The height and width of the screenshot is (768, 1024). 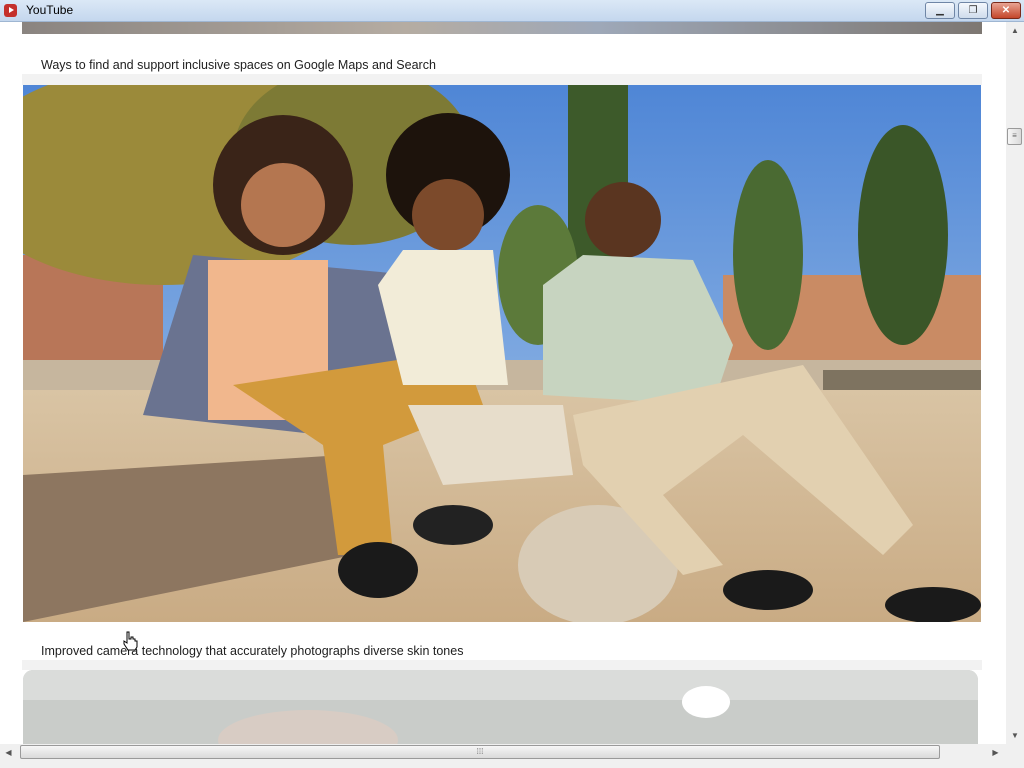 What do you see at coordinates (1015, 756) in the screenshot?
I see `scrollbar-corner` at bounding box center [1015, 756].